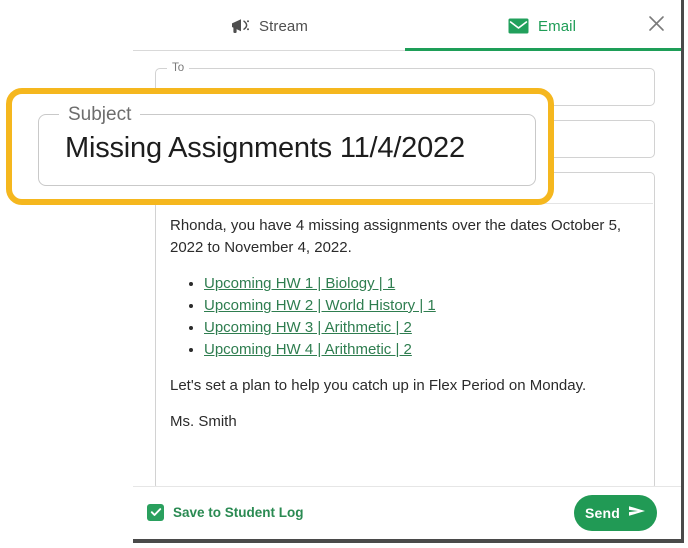 This screenshot has height=548, width=688. What do you see at coordinates (423, 284) in the screenshot?
I see `list-item: Upcoming HW 1 | Biology | 1` at bounding box center [423, 284].